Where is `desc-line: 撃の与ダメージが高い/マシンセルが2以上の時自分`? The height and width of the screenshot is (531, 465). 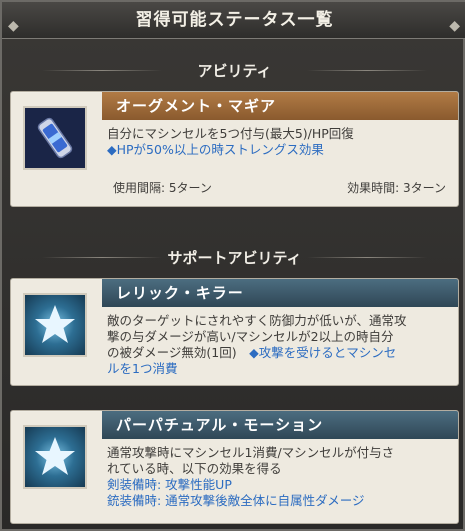 desc-line: 撃の与ダメージが高い/マシンセルが2以上の時自分 is located at coordinates (250, 336).